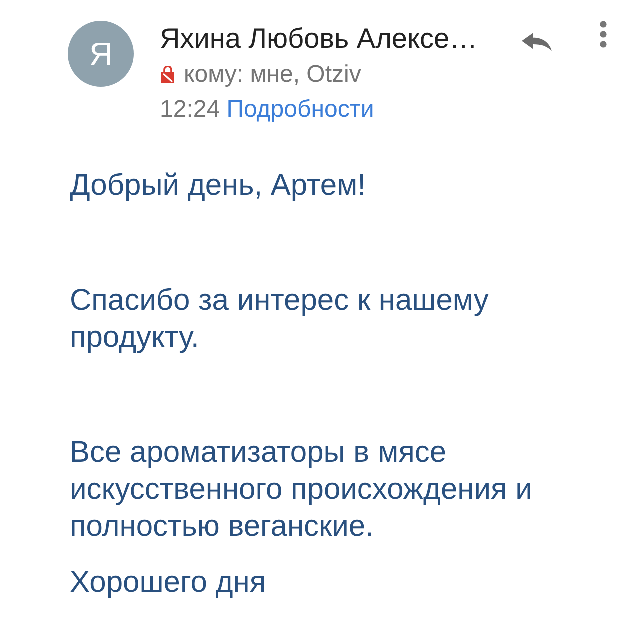  I want to click on more-options-button, so click(603, 34).